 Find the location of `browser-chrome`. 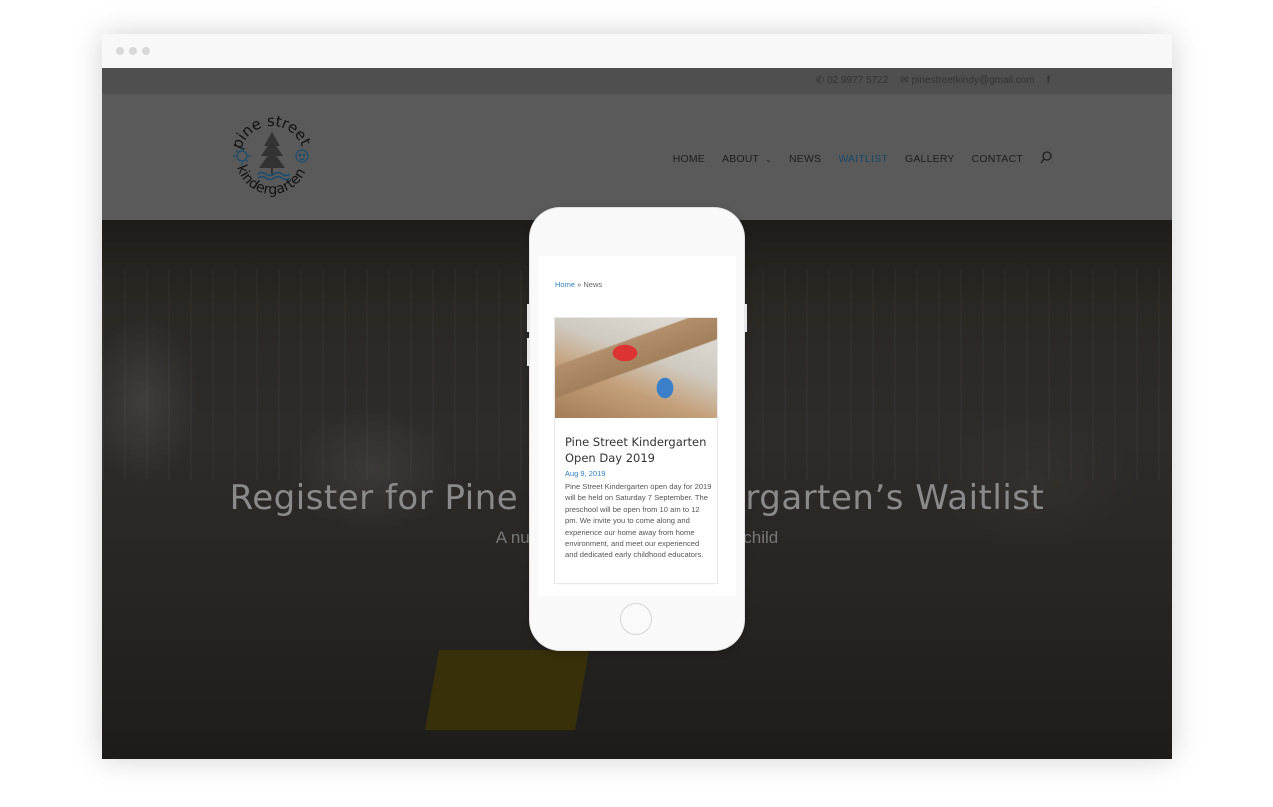

browser-chrome is located at coordinates (637, 51).